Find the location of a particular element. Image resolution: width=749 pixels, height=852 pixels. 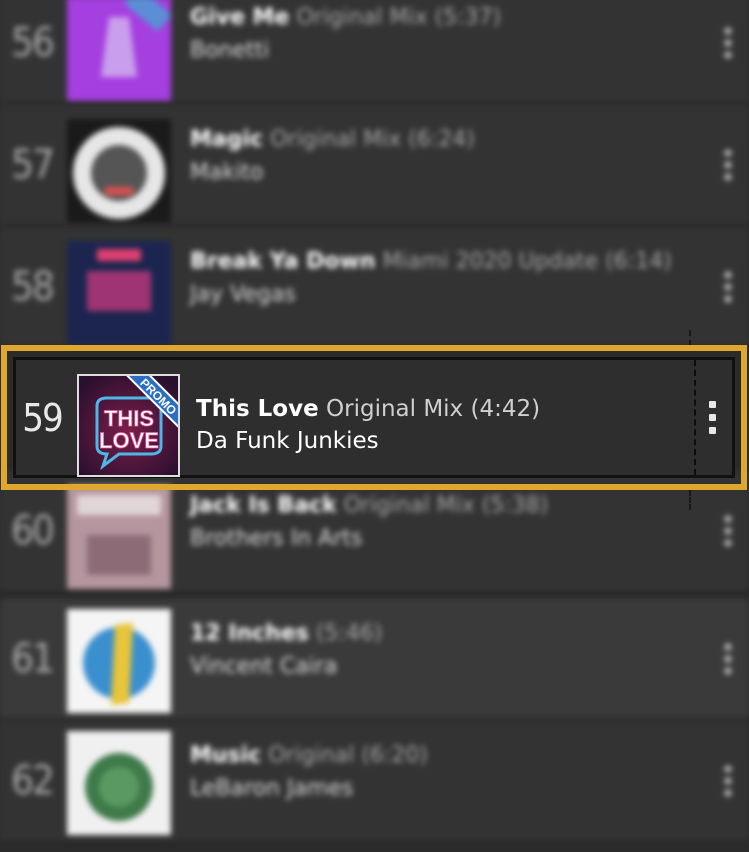

track-mix: Original Mix (5:37) is located at coordinates (399, 17).